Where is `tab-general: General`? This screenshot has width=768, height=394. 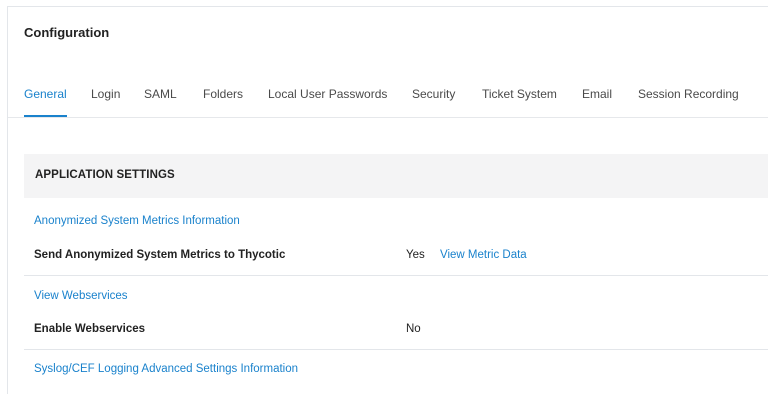 tab-general: General is located at coordinates (45, 102).